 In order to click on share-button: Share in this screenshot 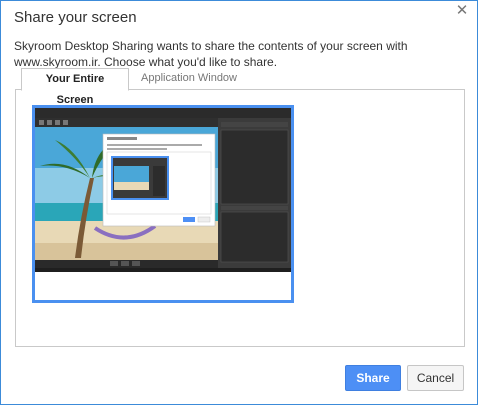, I will do `click(373, 378)`.